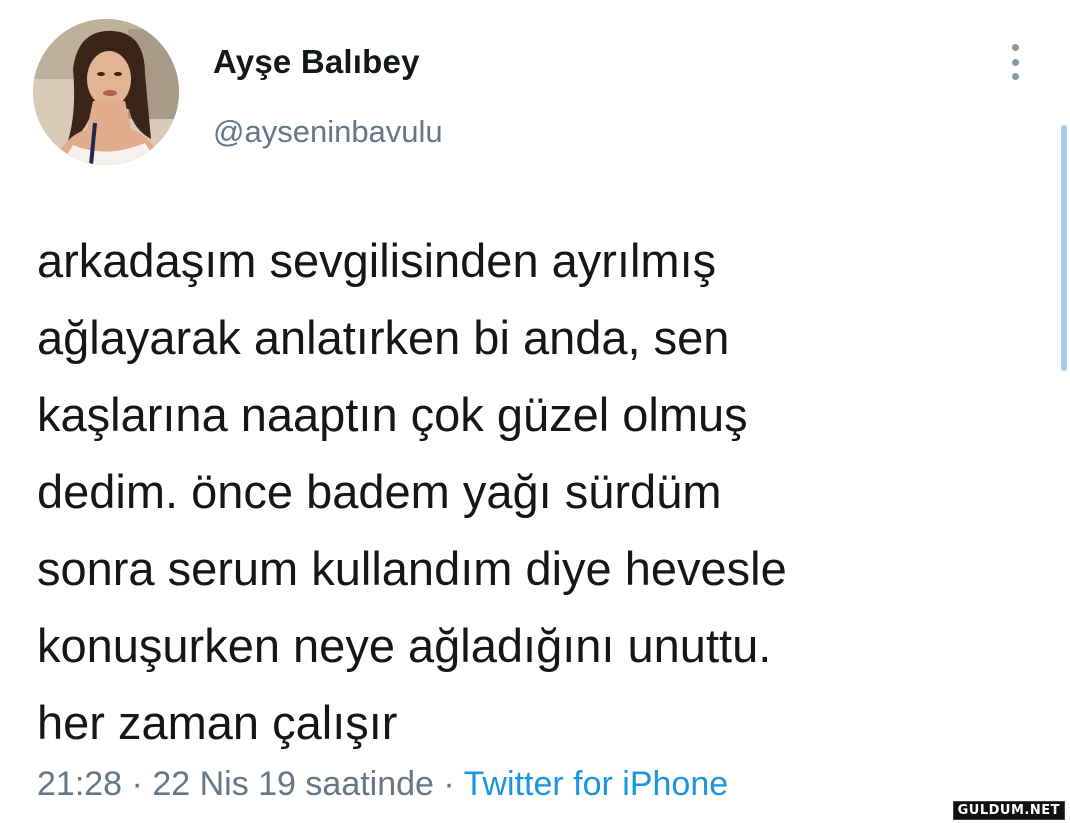 The height and width of the screenshot is (823, 1070). What do you see at coordinates (377, 260) in the screenshot?
I see `tweet-text-line: arkadaşım sevgilisinden ayrılmış` at bounding box center [377, 260].